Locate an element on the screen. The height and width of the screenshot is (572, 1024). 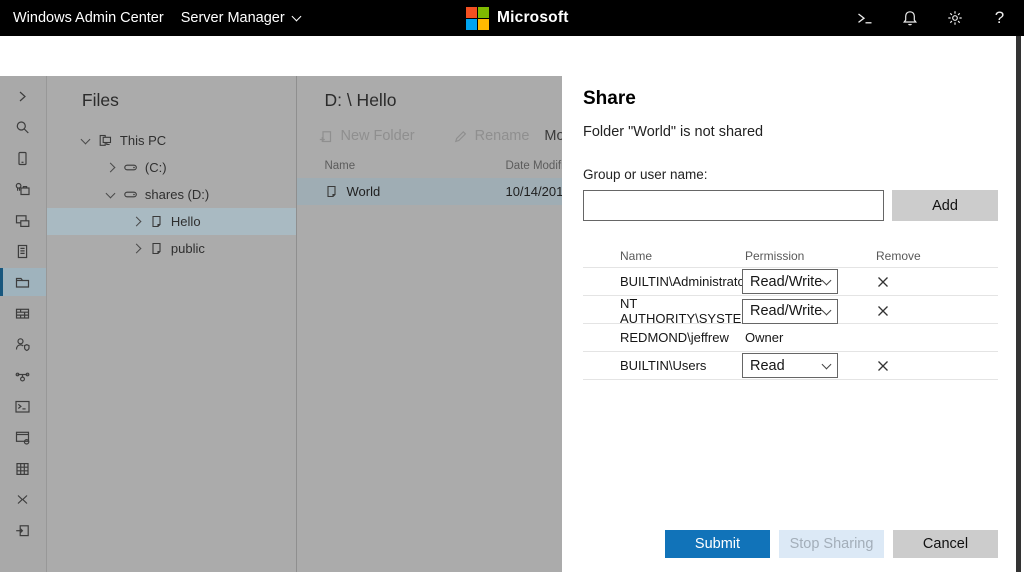
powershell-icon is located at coordinates (864, 18).